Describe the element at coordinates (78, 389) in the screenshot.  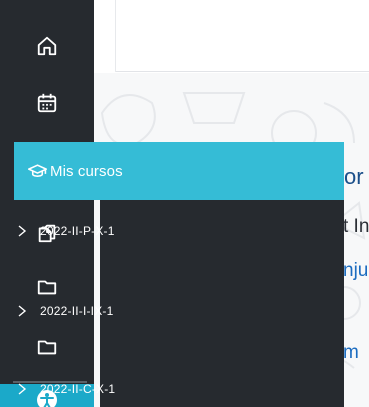
I see `course-label: 2022-II-C-X-1` at that location.